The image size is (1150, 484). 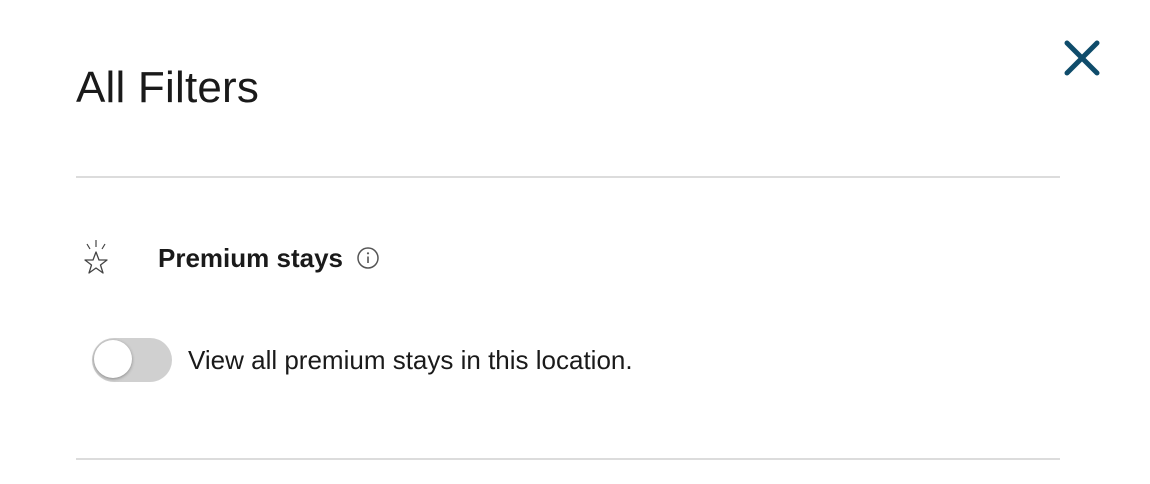 I want to click on premium-stays-toggle-row: View all premium stays in this location., so click(x=362, y=360).